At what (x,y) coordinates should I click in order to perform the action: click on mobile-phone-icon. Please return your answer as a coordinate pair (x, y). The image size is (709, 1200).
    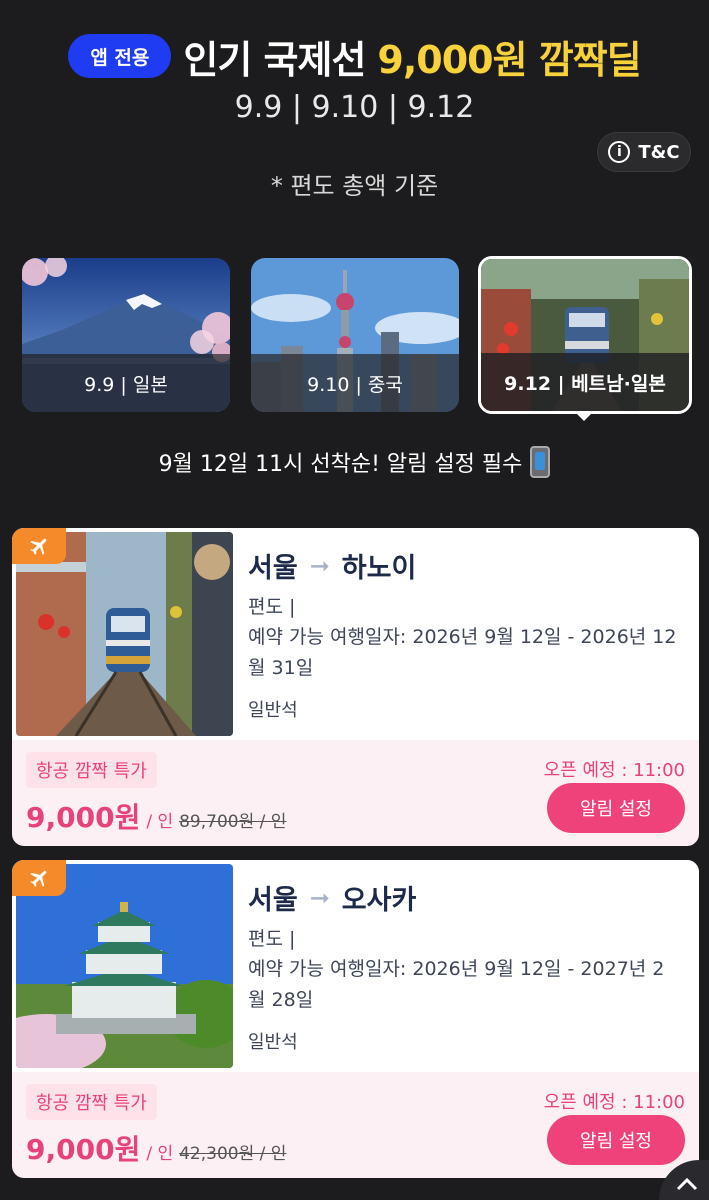
    Looking at the image, I should click on (540, 462).